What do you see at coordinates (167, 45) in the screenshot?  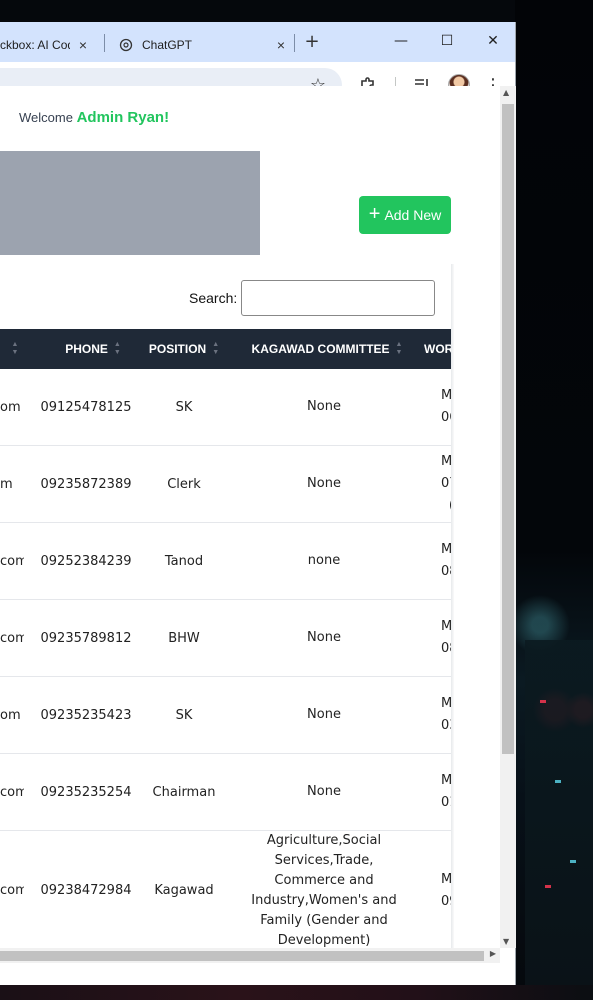 I see `tab-title: ChatGPT` at bounding box center [167, 45].